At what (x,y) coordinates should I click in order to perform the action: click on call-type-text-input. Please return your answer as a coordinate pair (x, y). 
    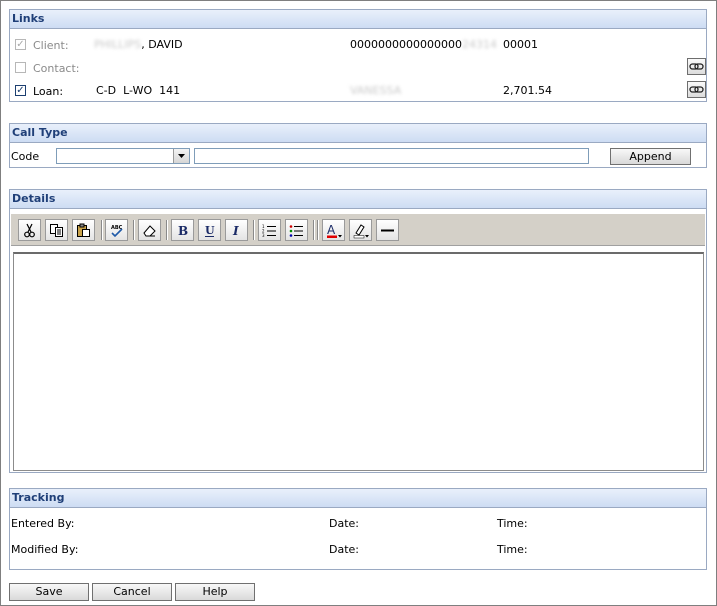
    Looking at the image, I should click on (391, 156).